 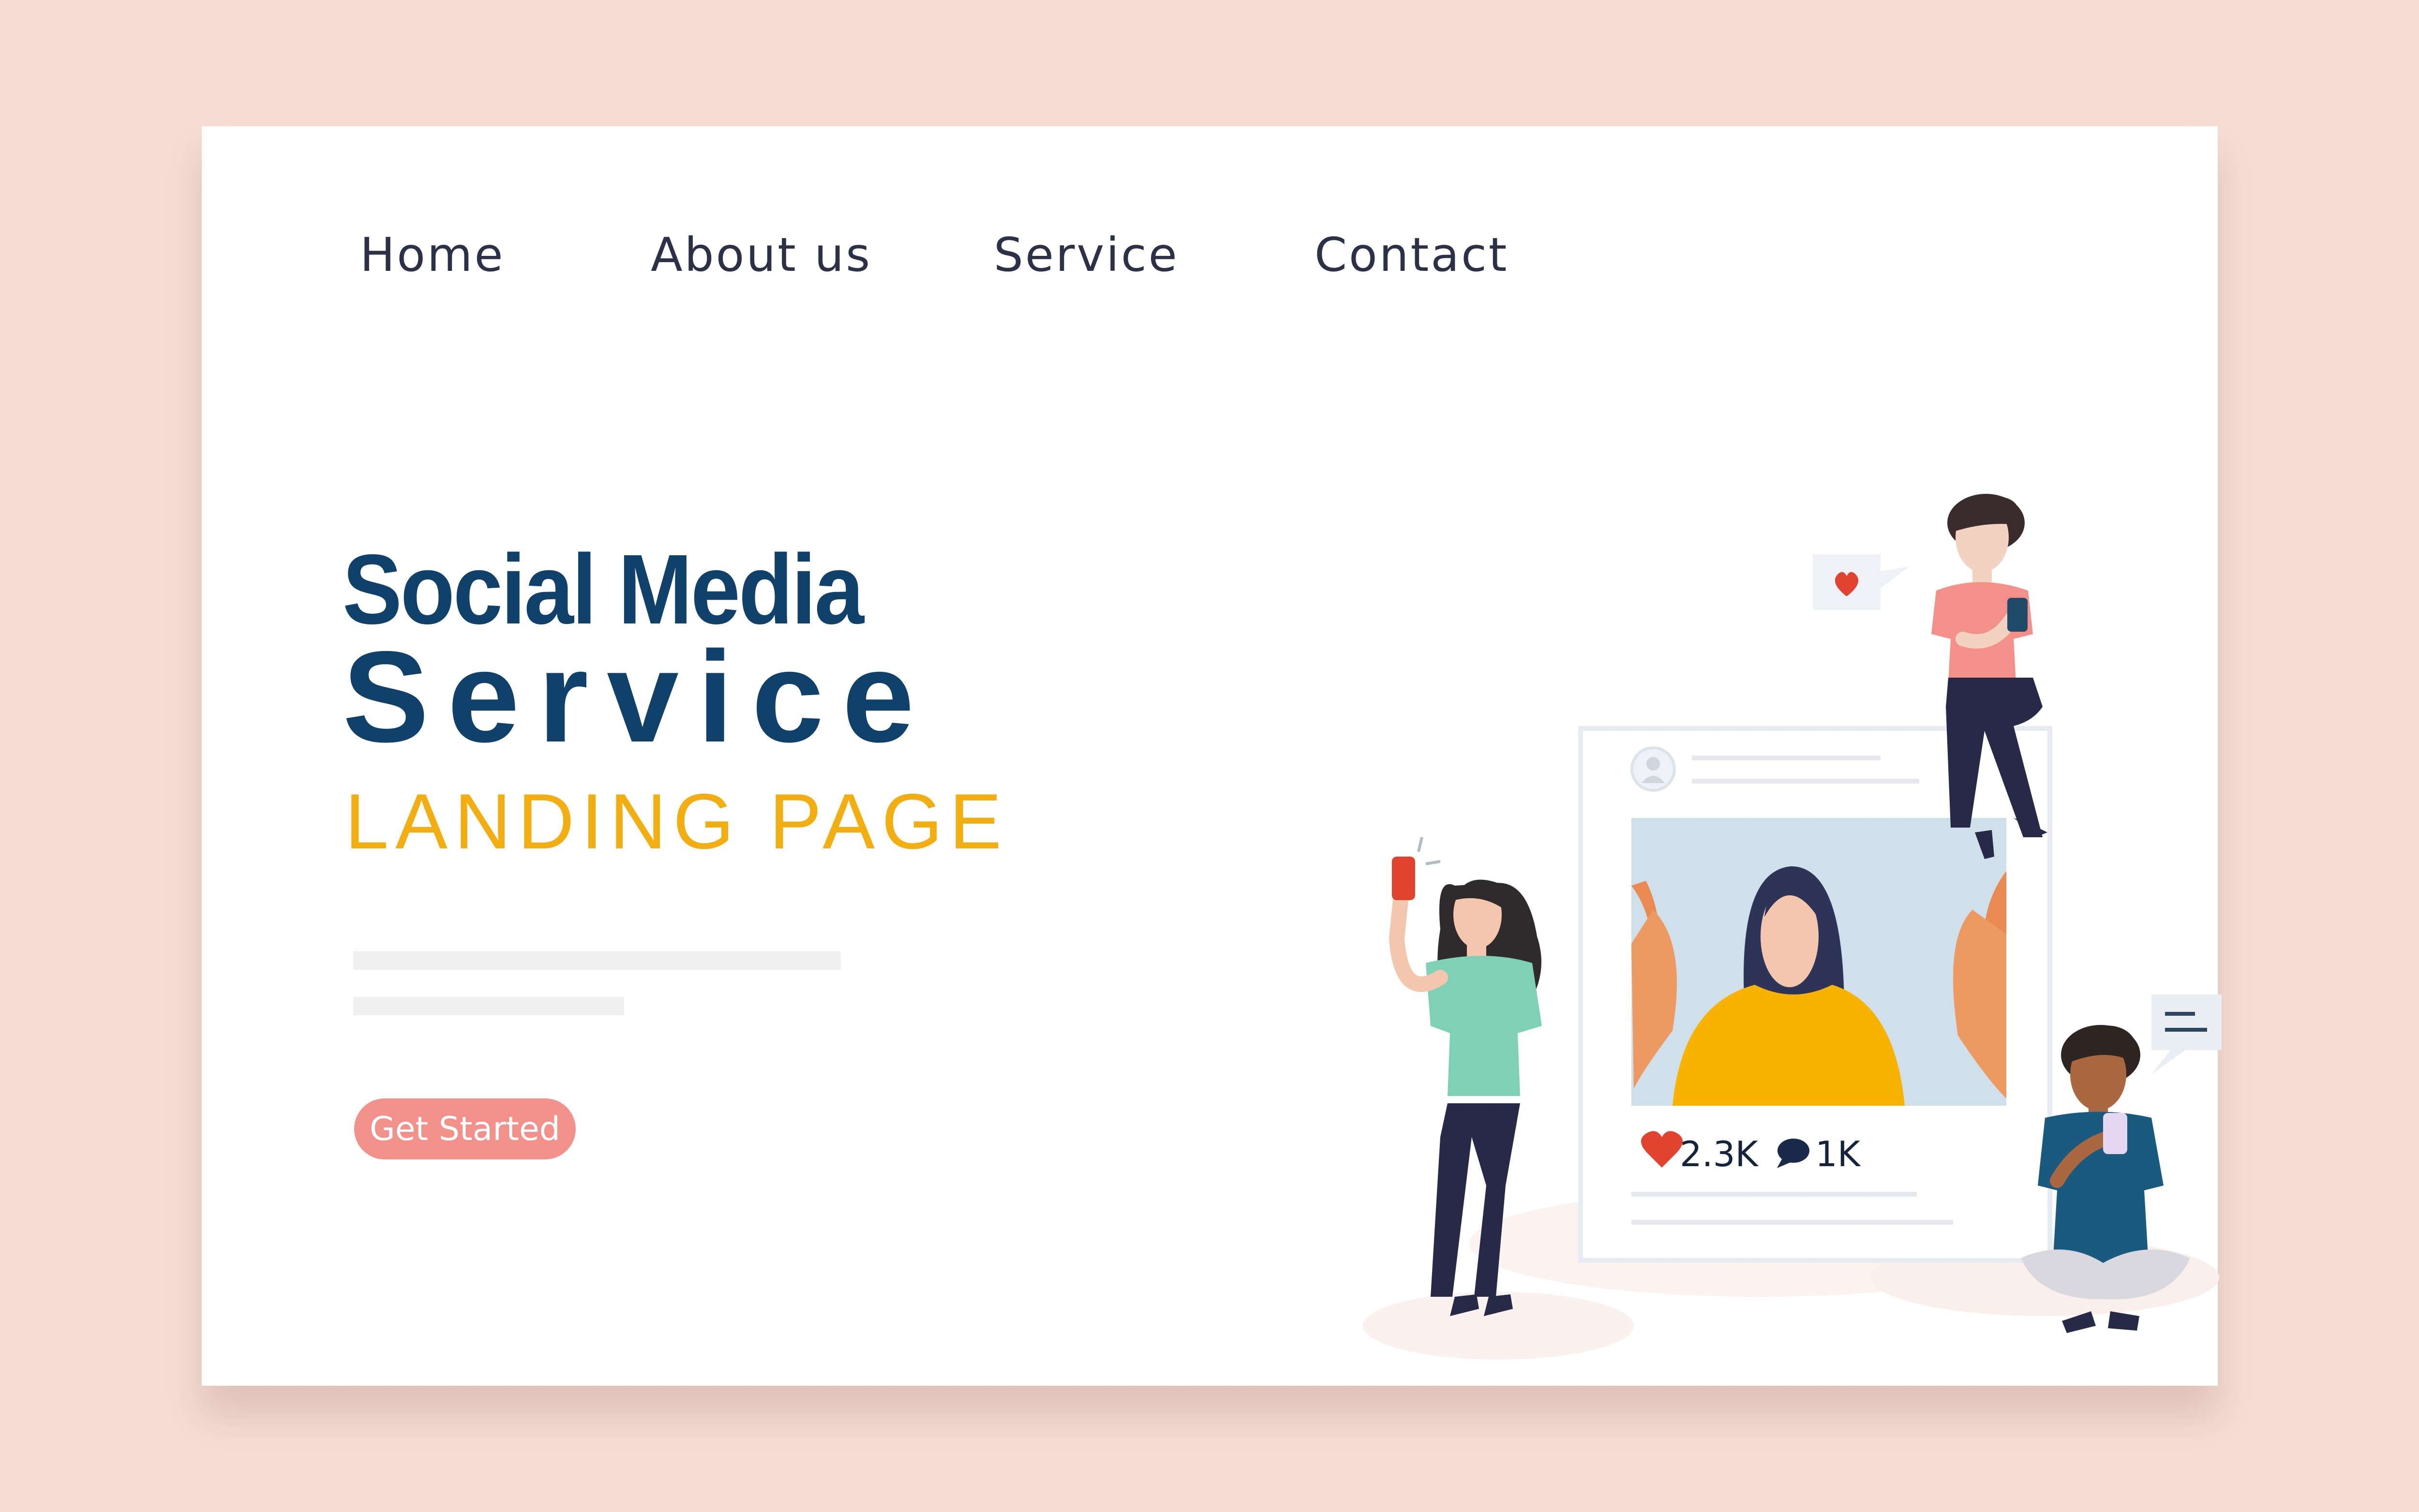 What do you see at coordinates (1818, 962) in the screenshot?
I see `post-photo` at bounding box center [1818, 962].